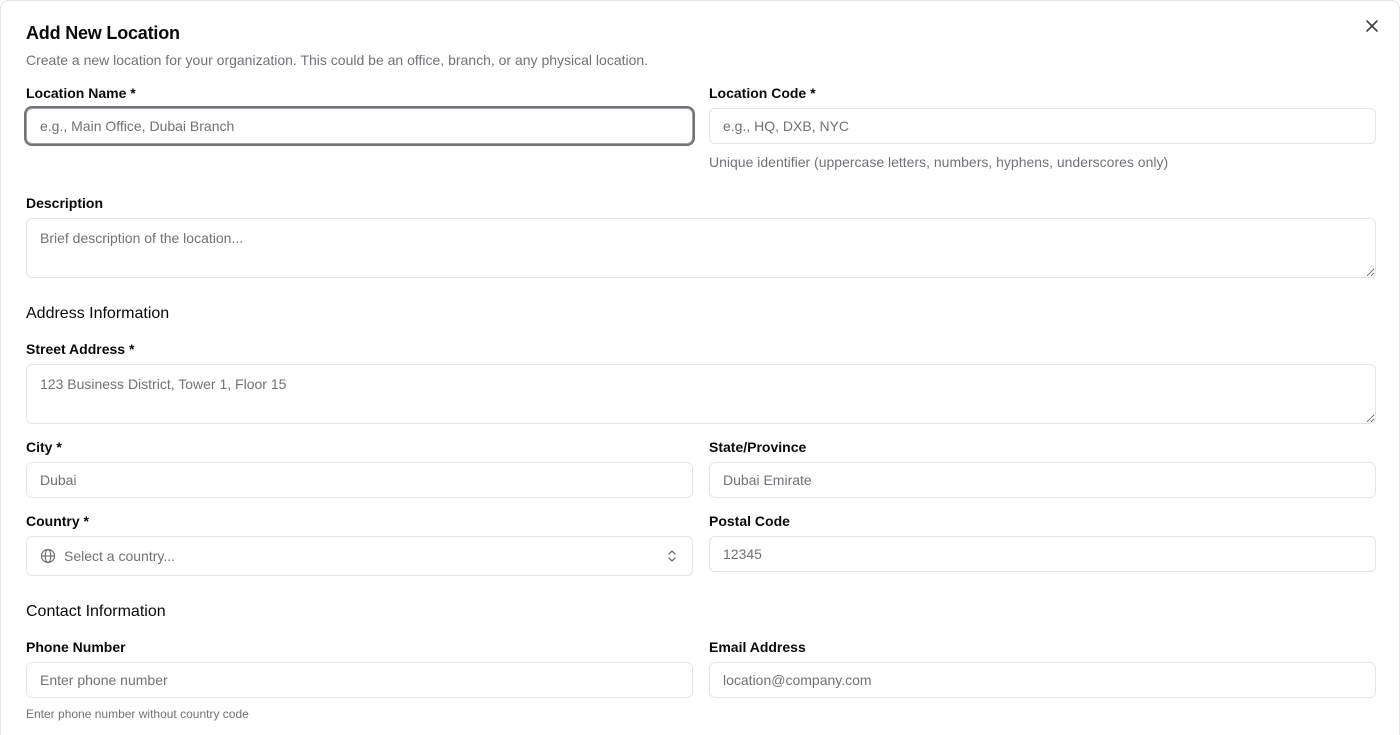 Image resolution: width=1400 pixels, height=735 pixels. What do you see at coordinates (1042, 480) in the screenshot?
I see `state-input` at bounding box center [1042, 480].